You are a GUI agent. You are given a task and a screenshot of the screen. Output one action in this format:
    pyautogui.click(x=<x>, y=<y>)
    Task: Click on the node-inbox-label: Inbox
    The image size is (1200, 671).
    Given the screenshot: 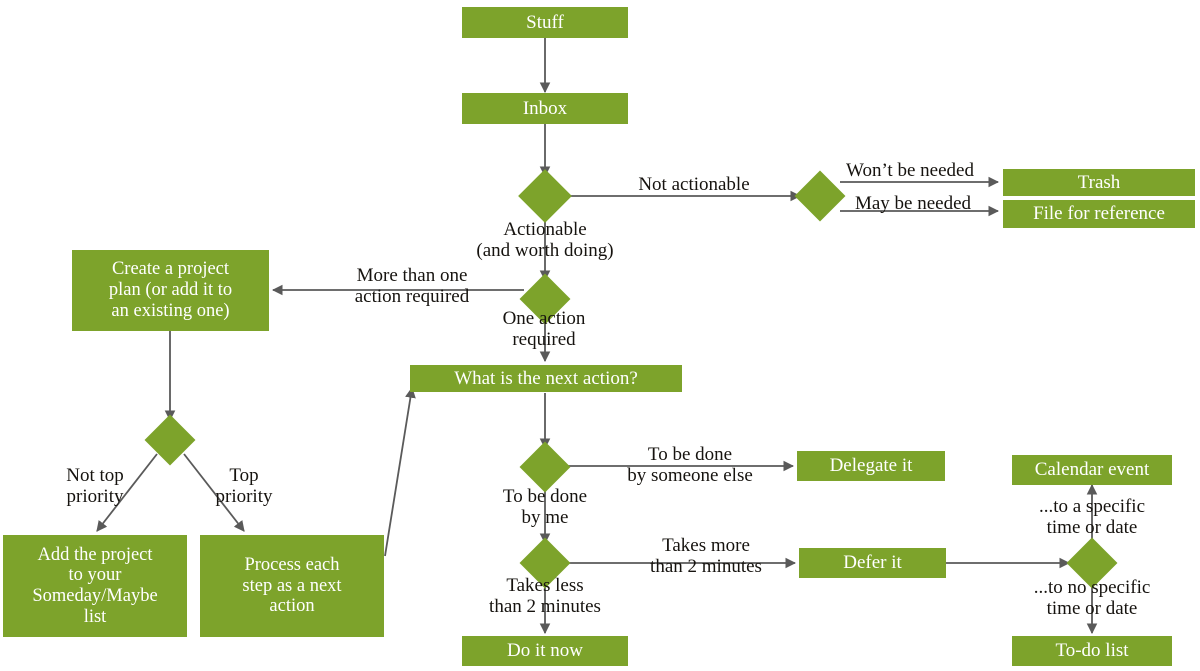 What is the action you would take?
    pyautogui.click(x=545, y=108)
    